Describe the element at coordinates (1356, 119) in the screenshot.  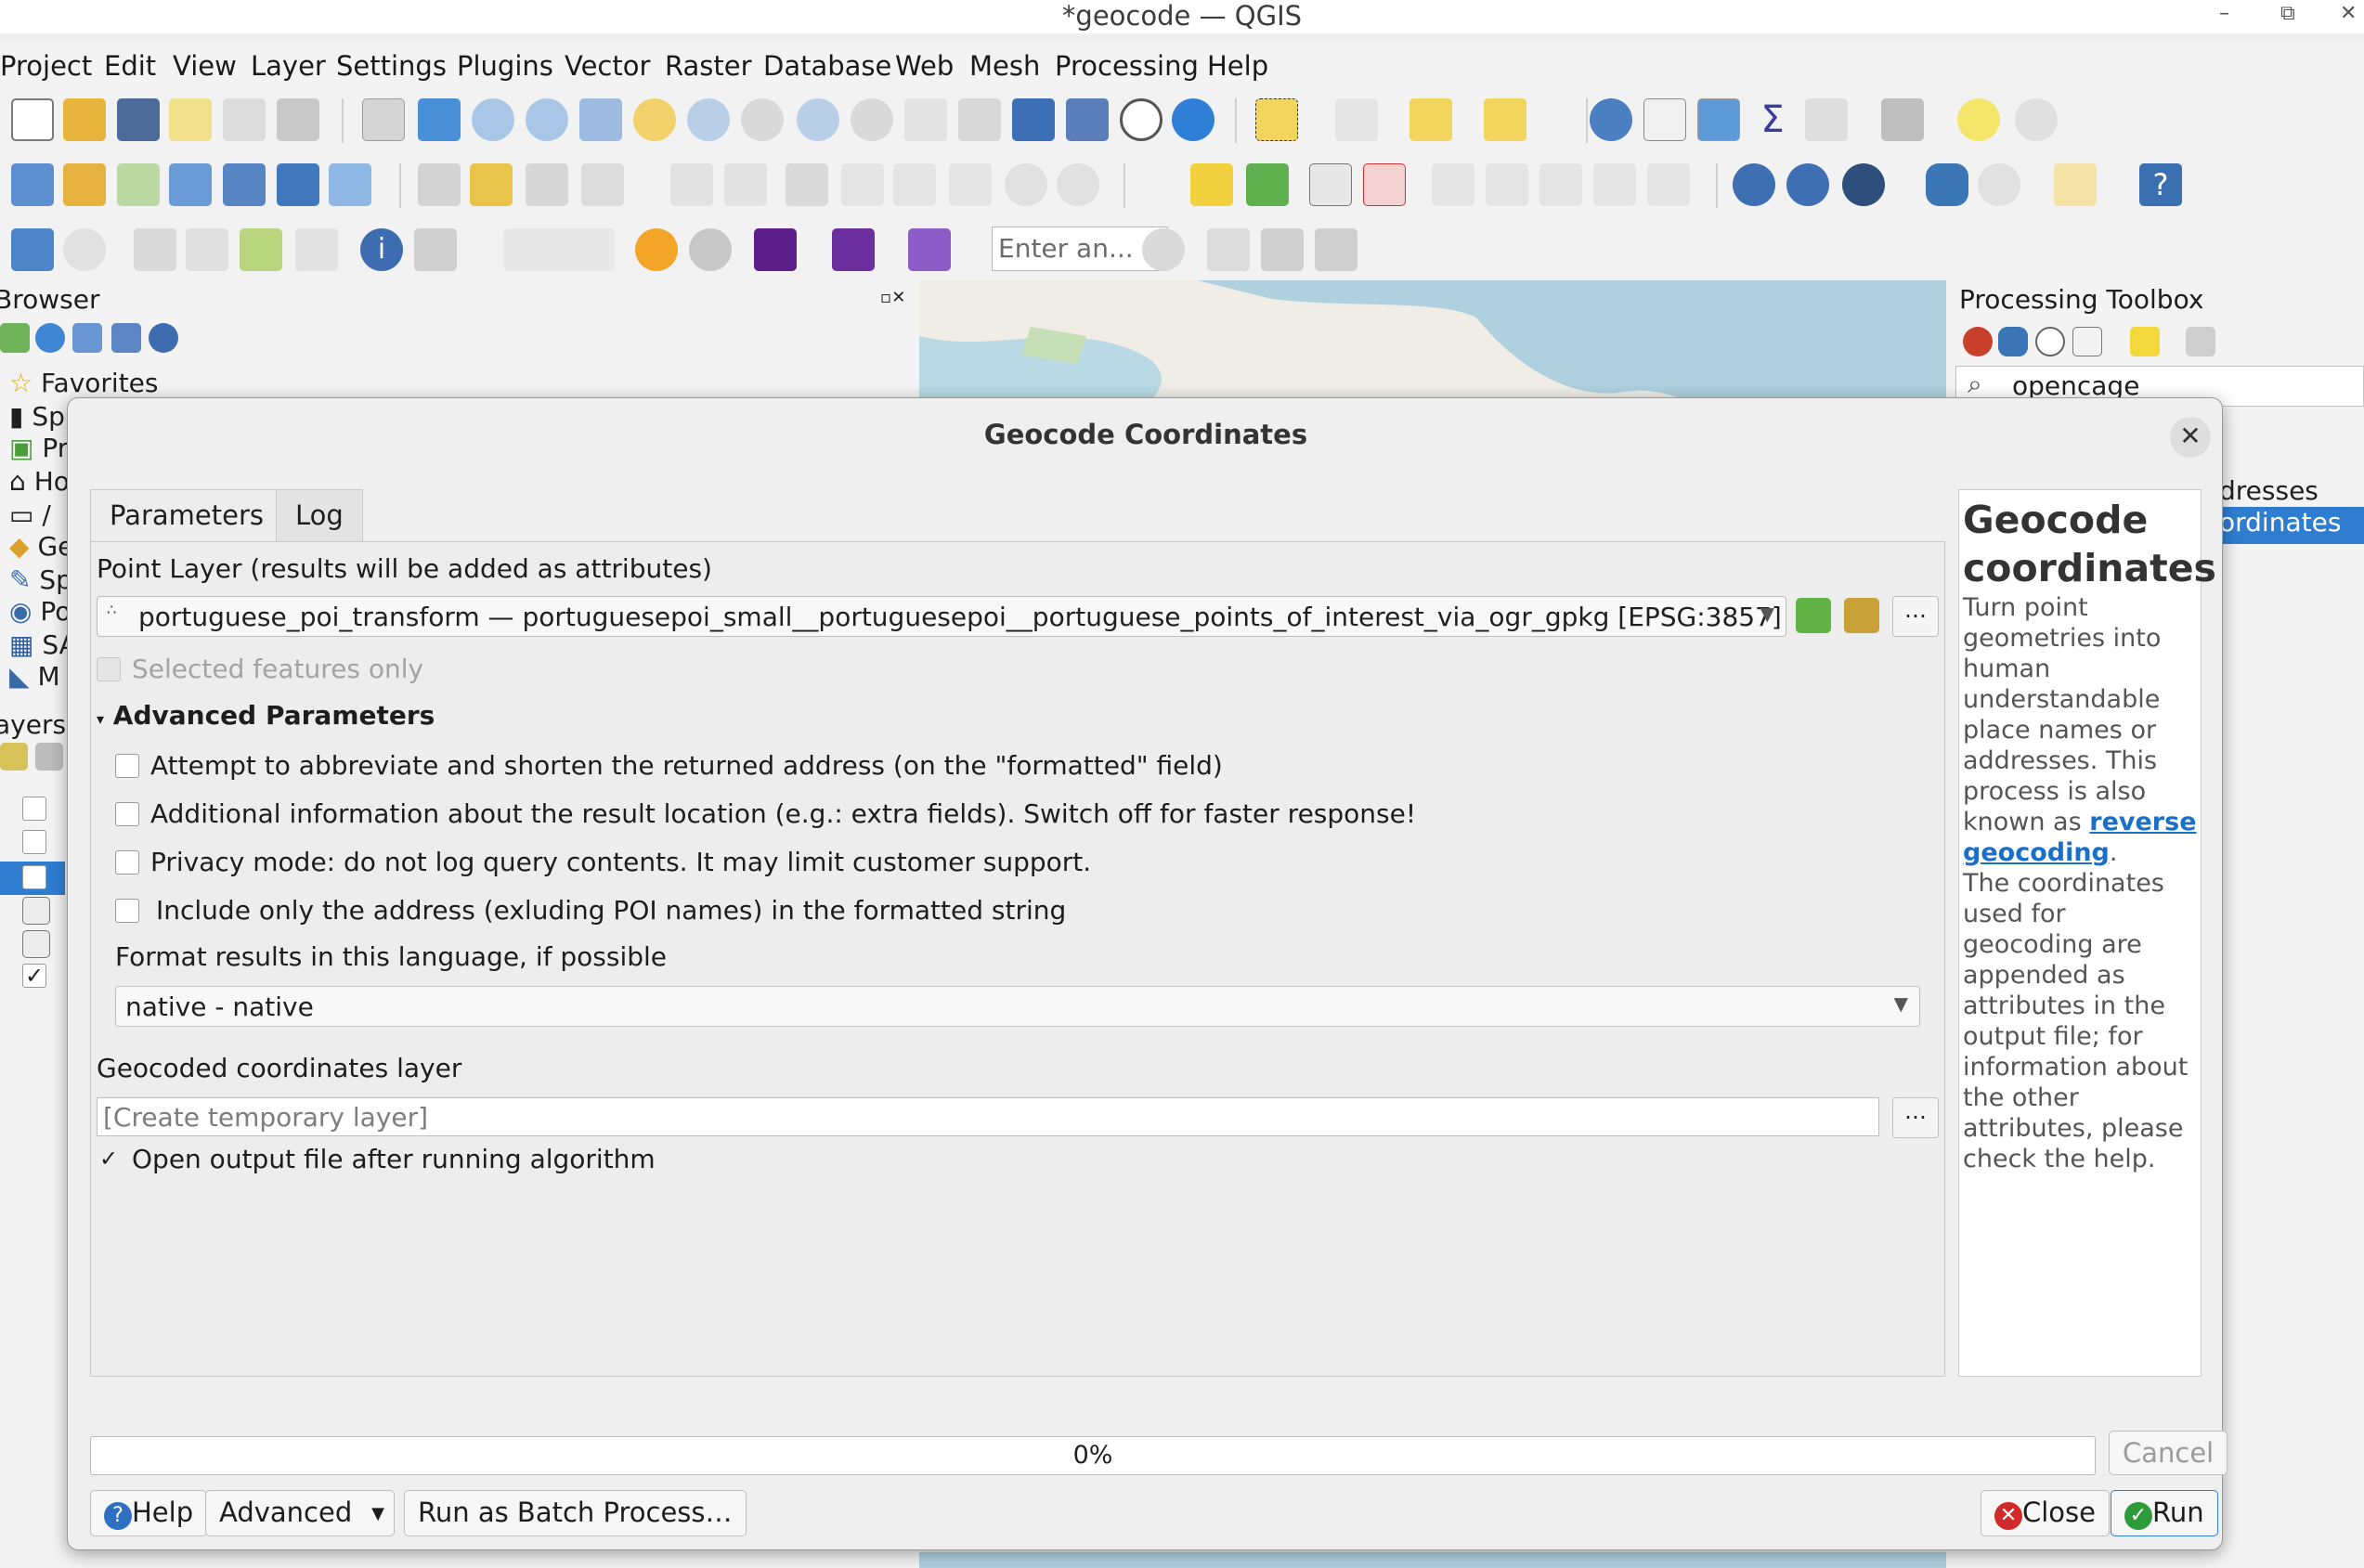
I see `select-by-value-icon` at that location.